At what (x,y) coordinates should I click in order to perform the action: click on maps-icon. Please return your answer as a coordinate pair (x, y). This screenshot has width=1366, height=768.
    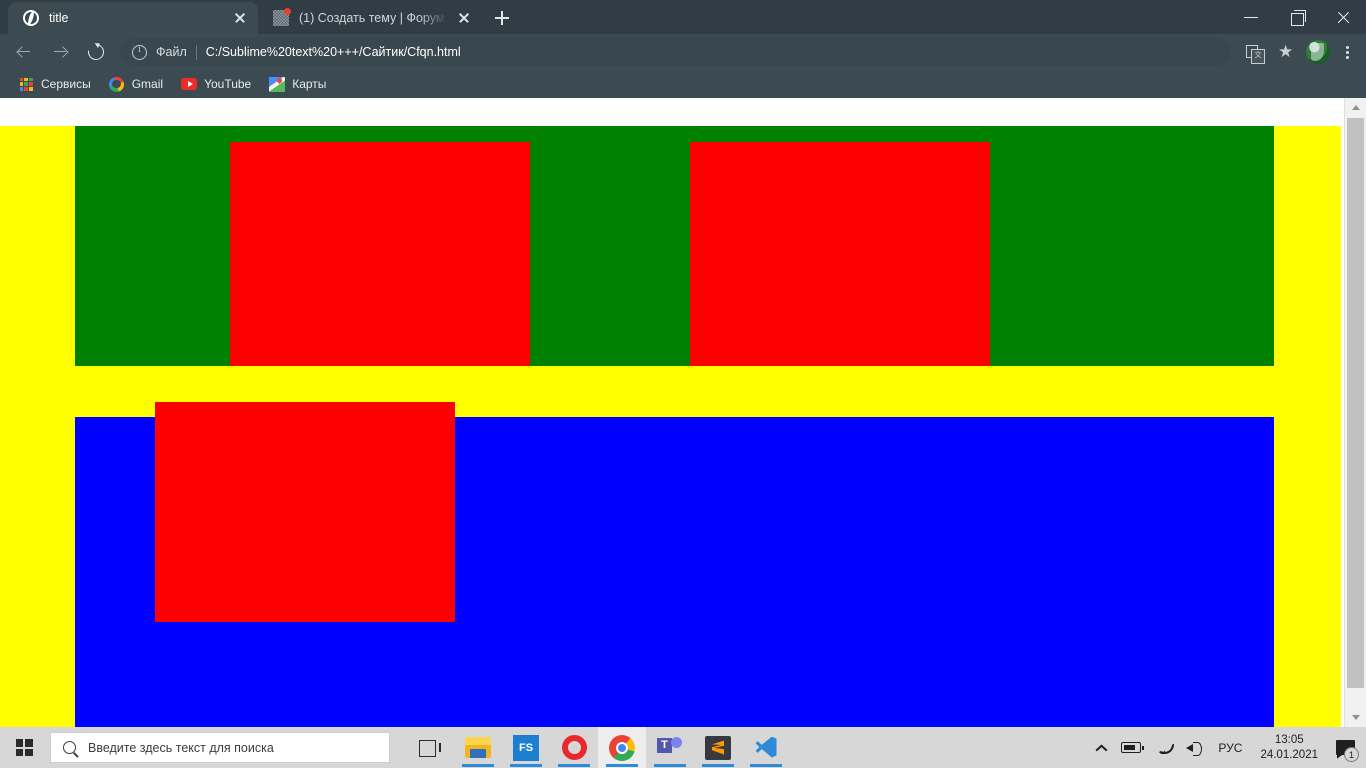
    Looking at the image, I should click on (277, 84).